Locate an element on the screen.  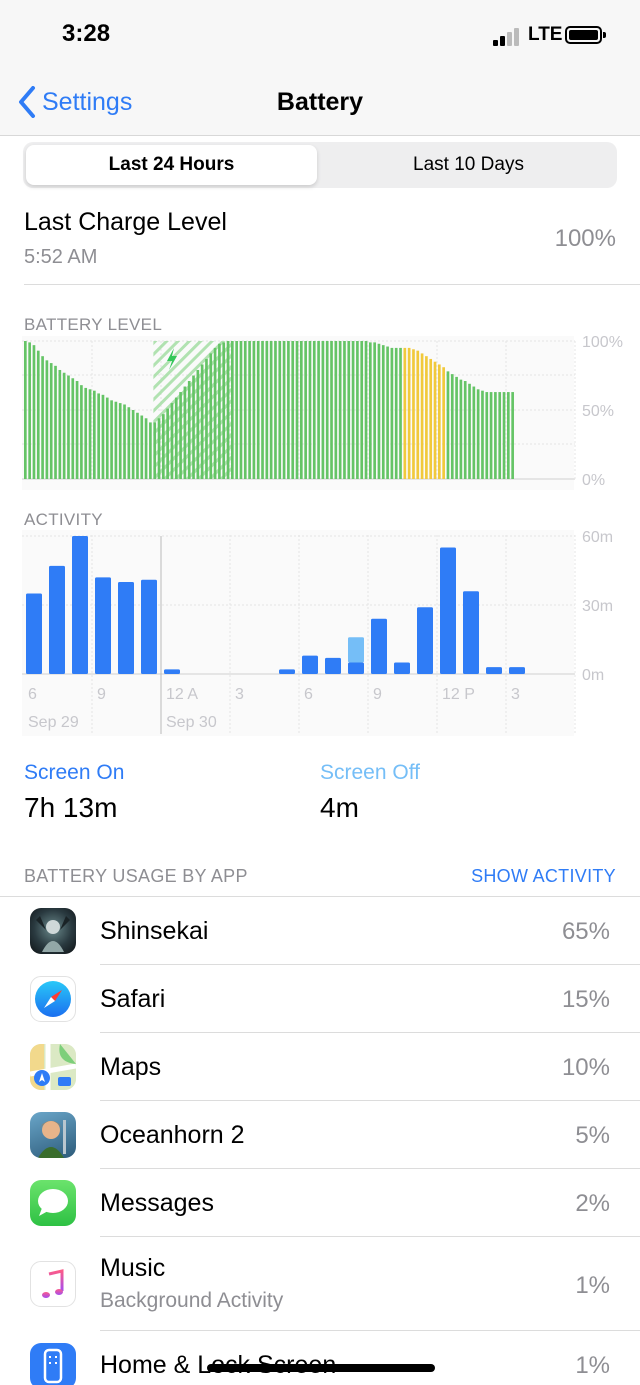
app-percentage: 15% is located at coordinates (585, 999).